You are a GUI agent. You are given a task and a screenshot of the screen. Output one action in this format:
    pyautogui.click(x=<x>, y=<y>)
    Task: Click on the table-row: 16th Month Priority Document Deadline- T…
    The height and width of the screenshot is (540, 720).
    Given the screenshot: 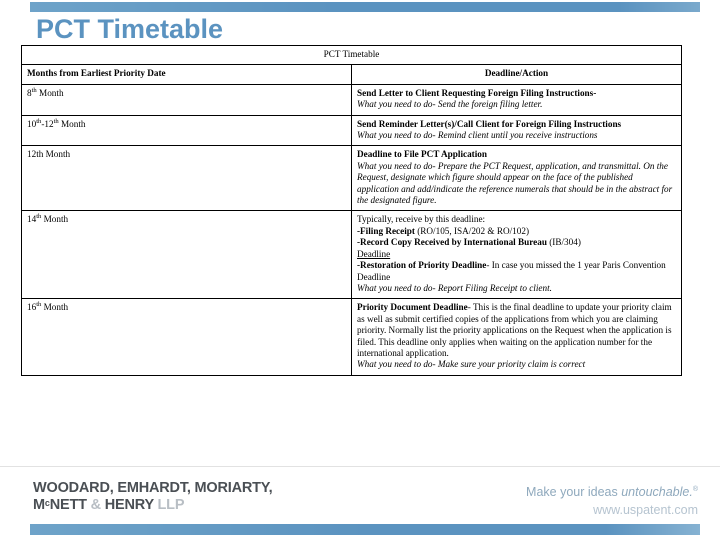 What is the action you would take?
    pyautogui.click(x=351, y=337)
    